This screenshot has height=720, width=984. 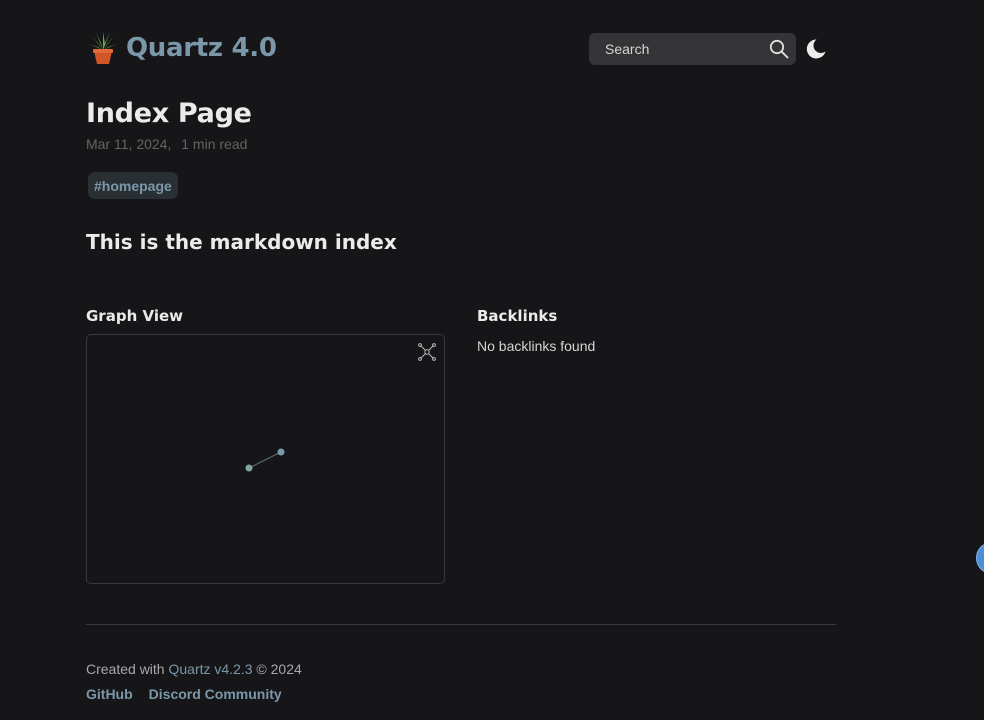 What do you see at coordinates (201, 48) in the screenshot?
I see `site-title-text: Quartz 4.0` at bounding box center [201, 48].